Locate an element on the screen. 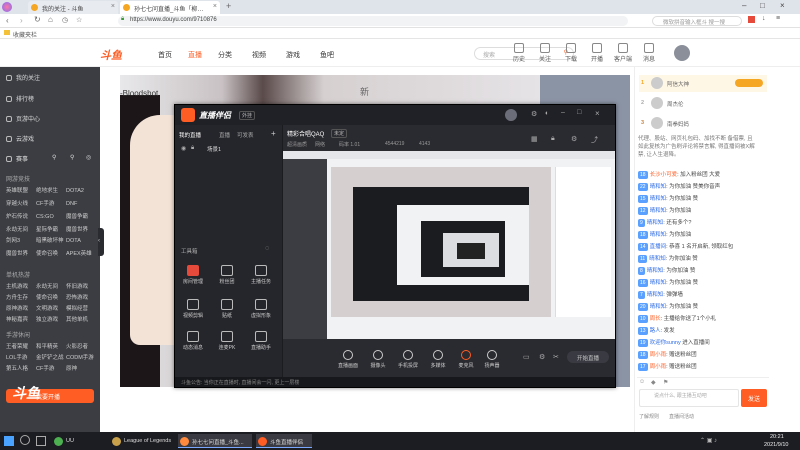  client-button: 客户端 is located at coordinates (623, 53).